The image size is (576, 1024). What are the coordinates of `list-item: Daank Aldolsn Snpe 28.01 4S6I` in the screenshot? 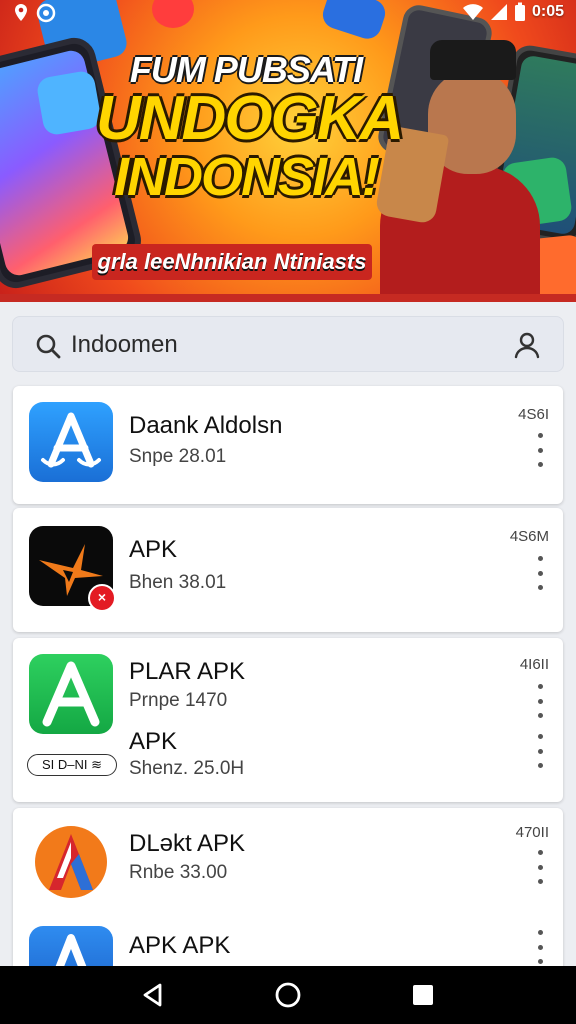 It's located at (288, 445).